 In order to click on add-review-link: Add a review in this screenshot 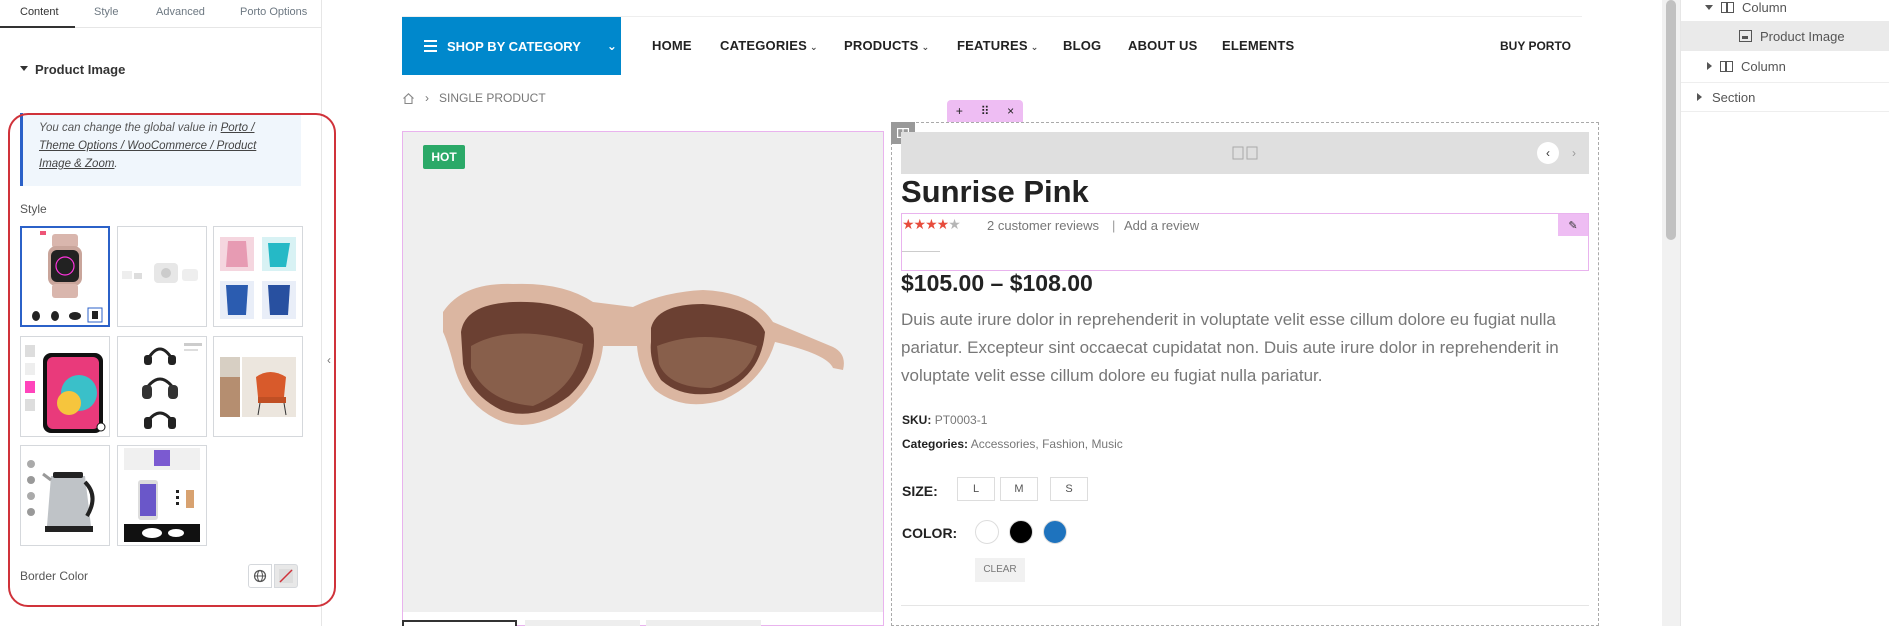, I will do `click(1161, 225)`.